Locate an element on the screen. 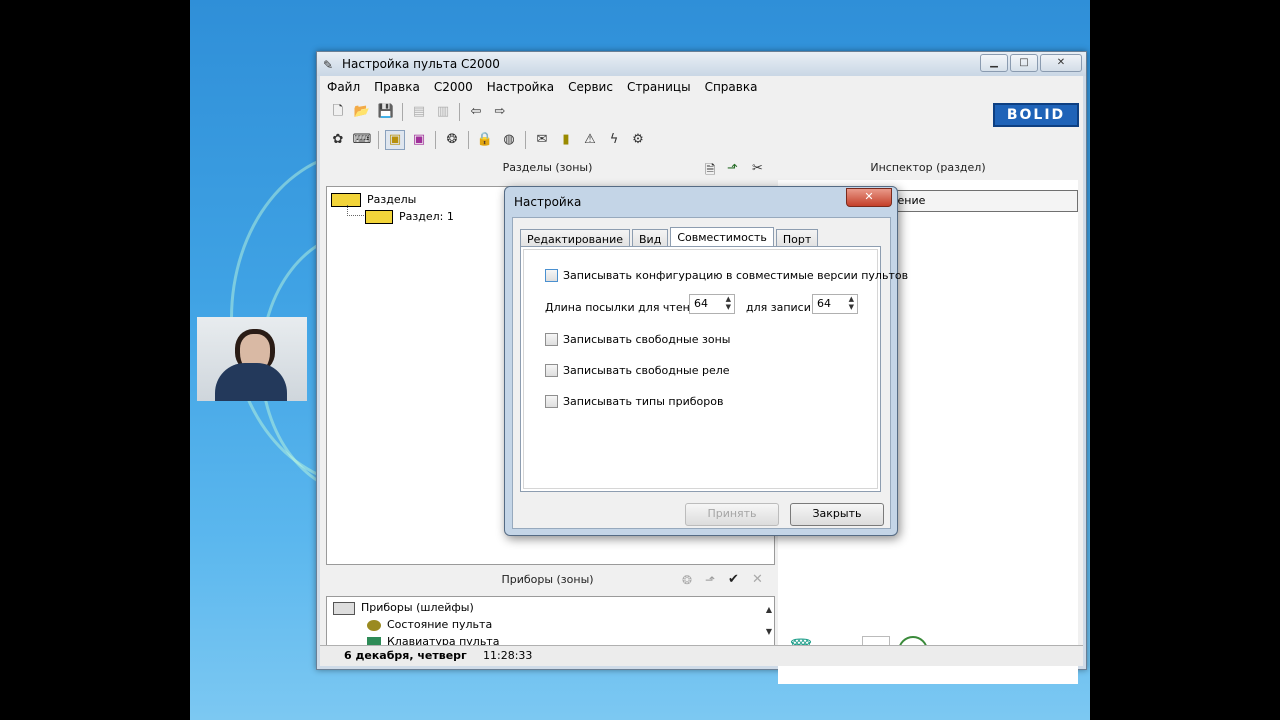  toolbar-main: 🗋 📂 💾 ▤ ▥ ⇦ ⇨ is located at coordinates (701, 112).